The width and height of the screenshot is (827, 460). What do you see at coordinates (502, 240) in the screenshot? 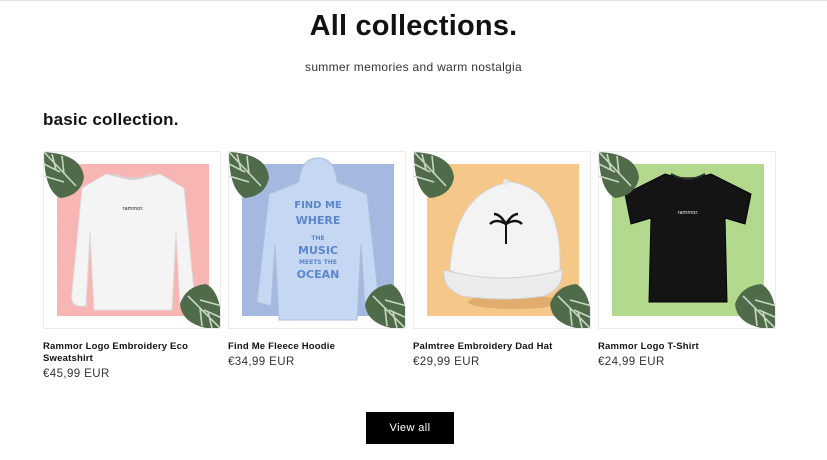
I see `product-image` at bounding box center [502, 240].